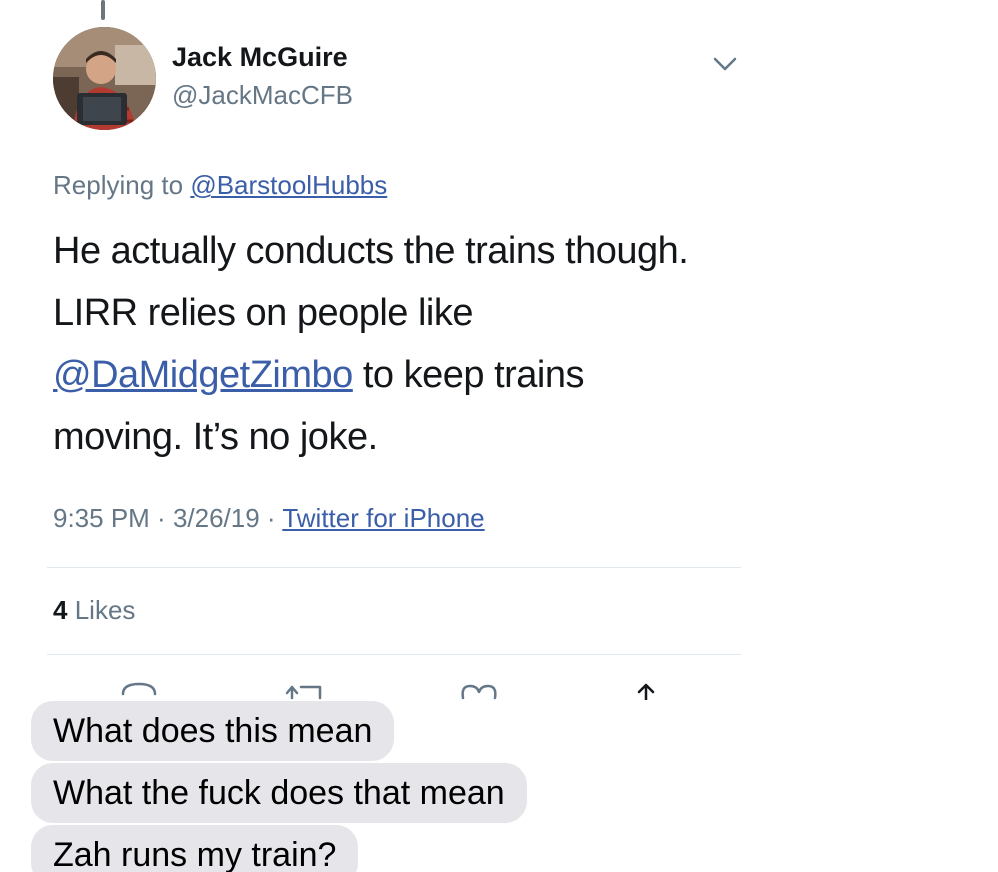  I want to click on share-icon, so click(646, 688).